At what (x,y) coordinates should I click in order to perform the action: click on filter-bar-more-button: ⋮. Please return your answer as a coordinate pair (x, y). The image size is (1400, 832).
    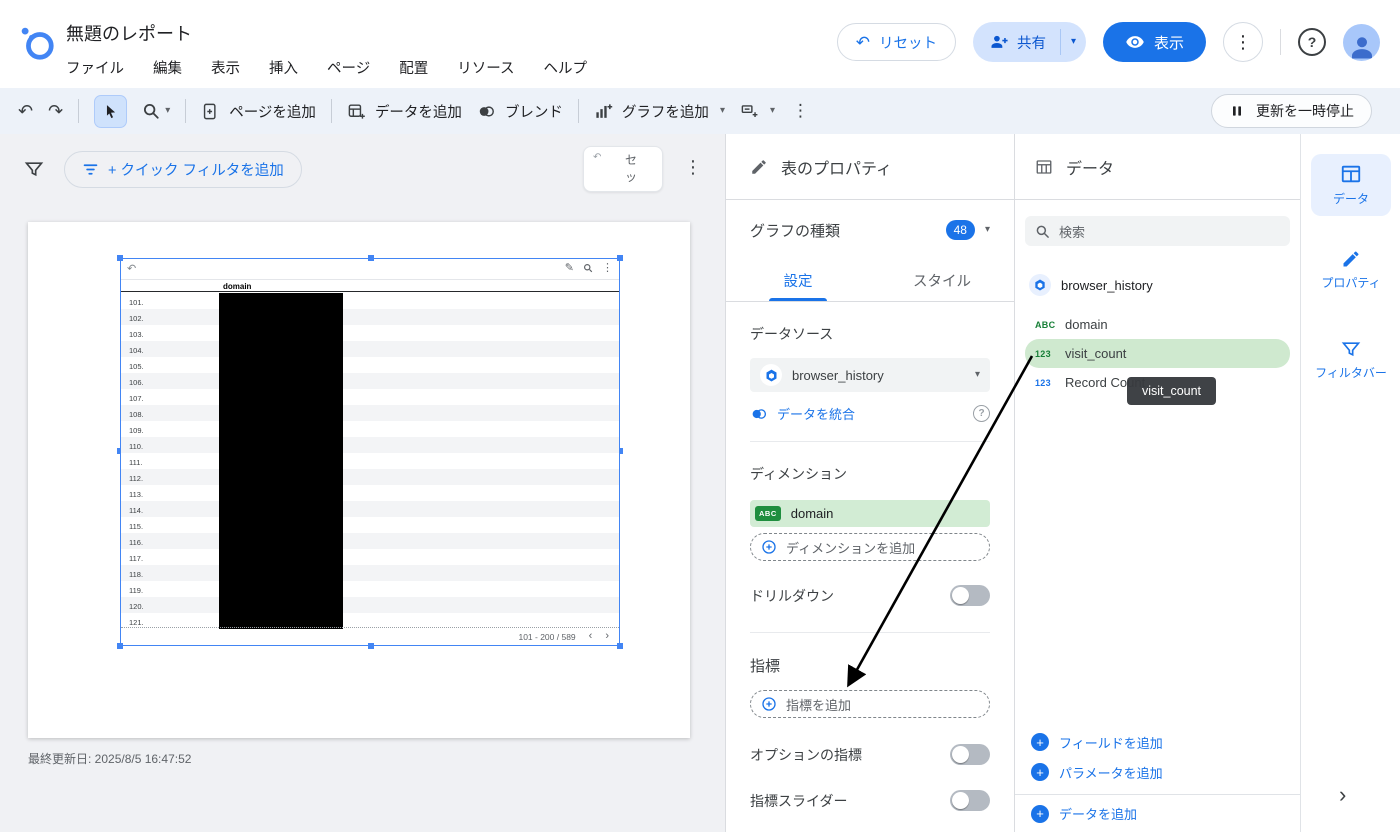
    Looking at the image, I should click on (693, 167).